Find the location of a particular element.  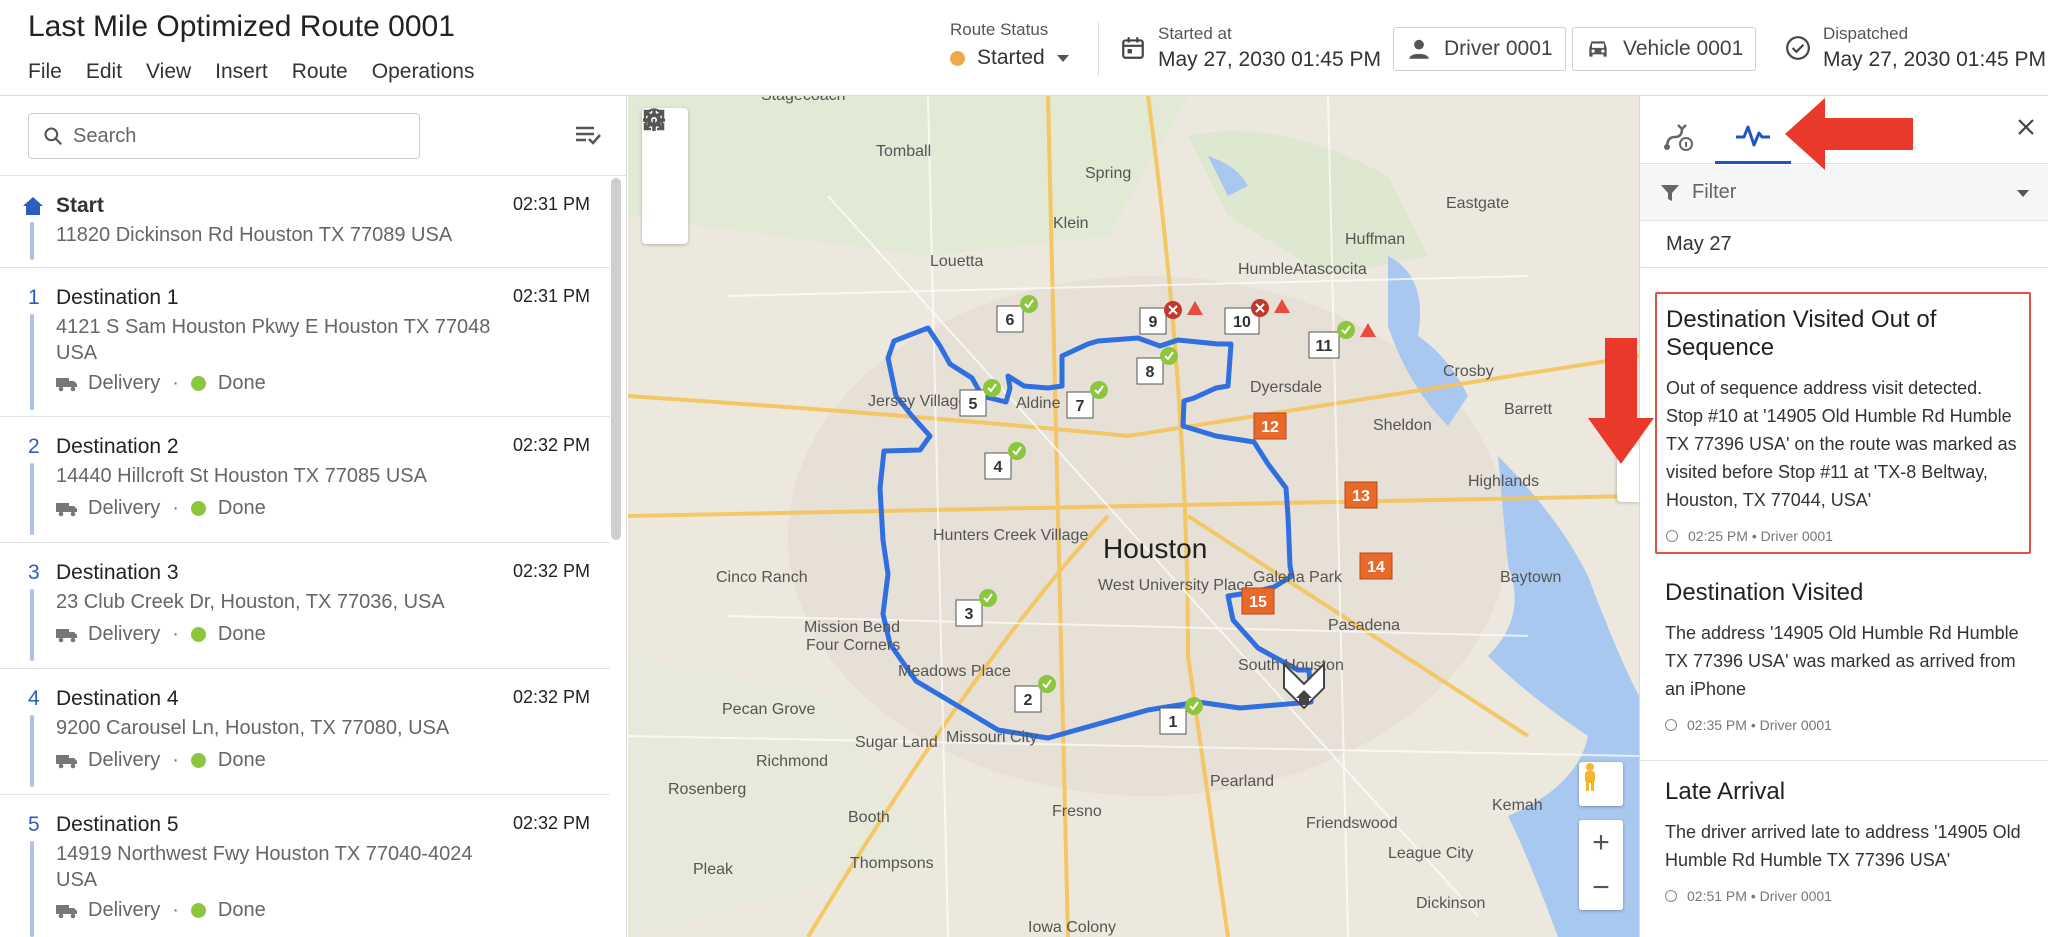

menu-insert: Insert is located at coordinates (241, 72).